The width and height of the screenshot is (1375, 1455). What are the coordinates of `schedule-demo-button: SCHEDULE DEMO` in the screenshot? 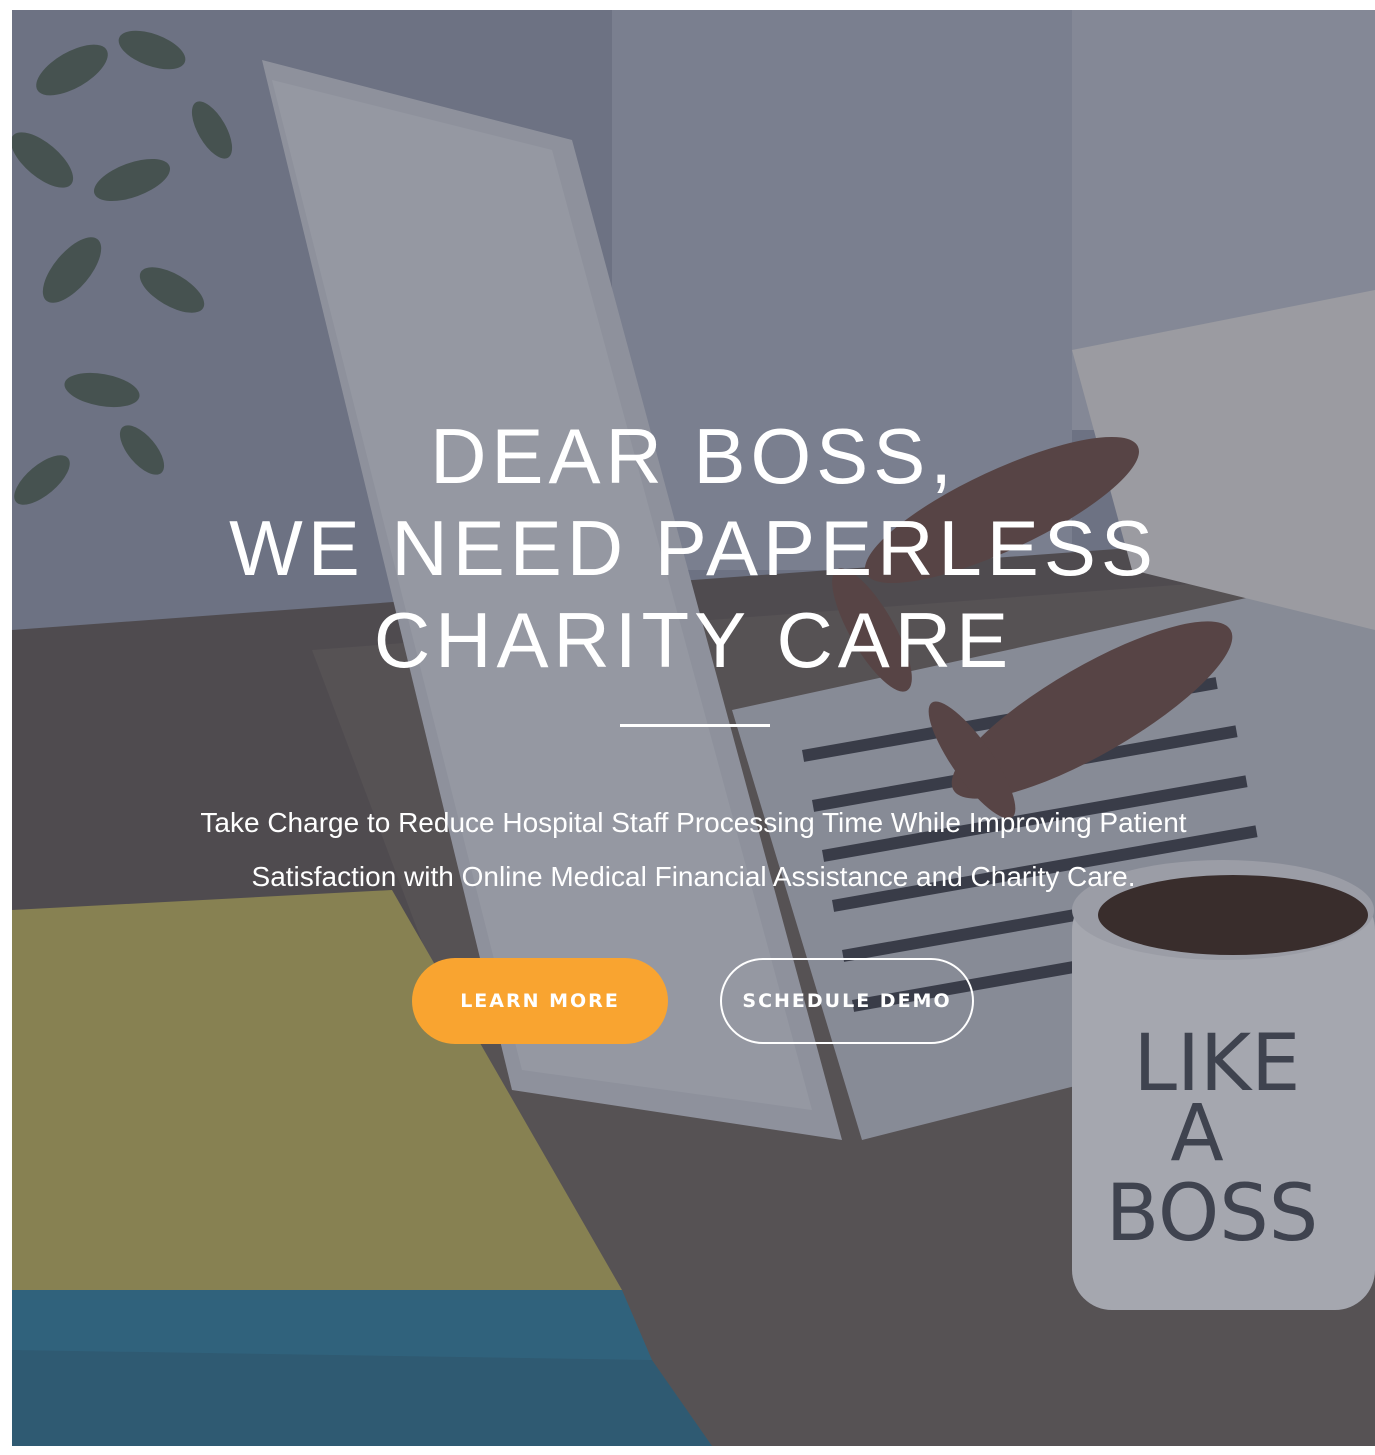 It's located at (847, 1001).